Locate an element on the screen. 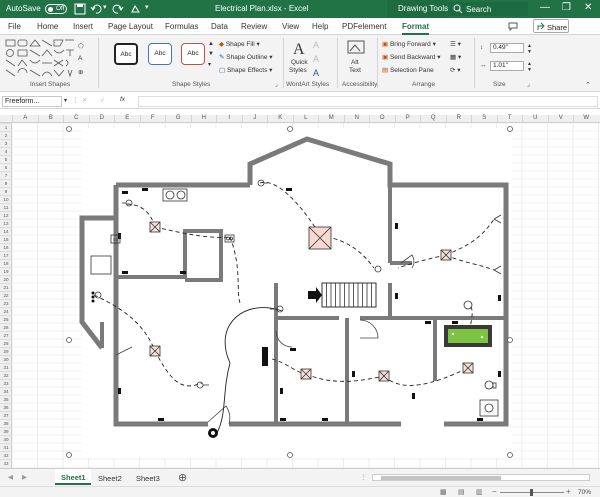 The width and height of the screenshot is (600, 497). row-header: 39 is located at coordinates (6, 431).